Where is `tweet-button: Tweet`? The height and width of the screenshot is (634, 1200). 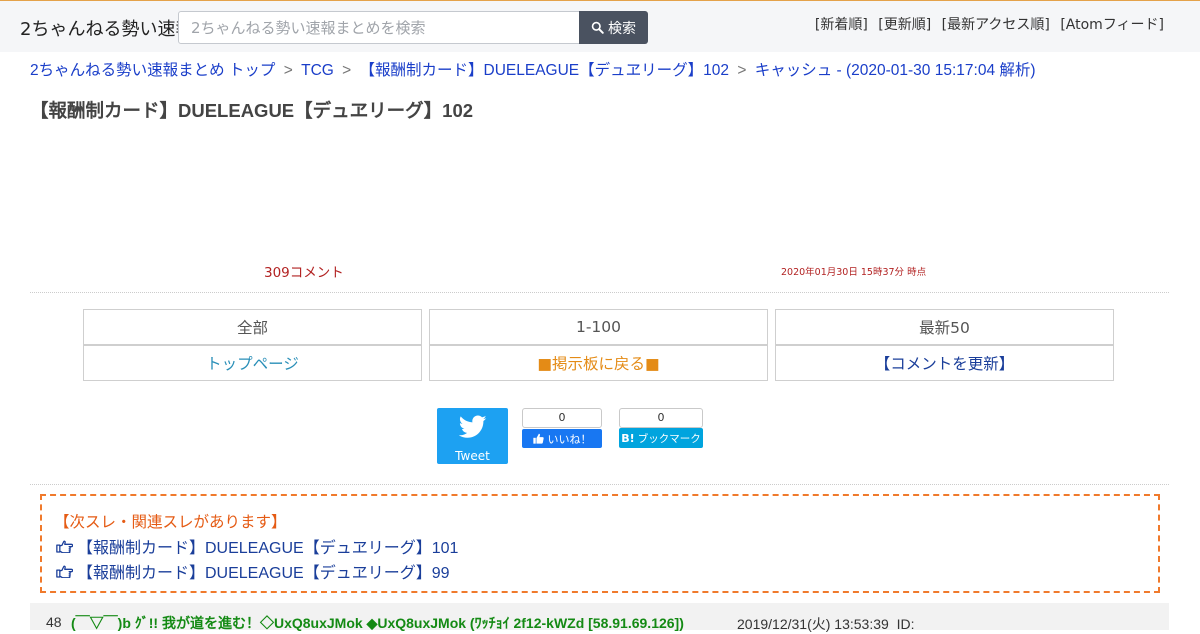
tweet-button: Tweet is located at coordinates (472, 436).